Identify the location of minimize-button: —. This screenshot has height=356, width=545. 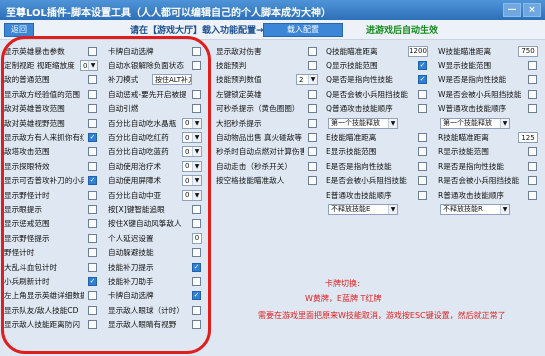
(512, 10).